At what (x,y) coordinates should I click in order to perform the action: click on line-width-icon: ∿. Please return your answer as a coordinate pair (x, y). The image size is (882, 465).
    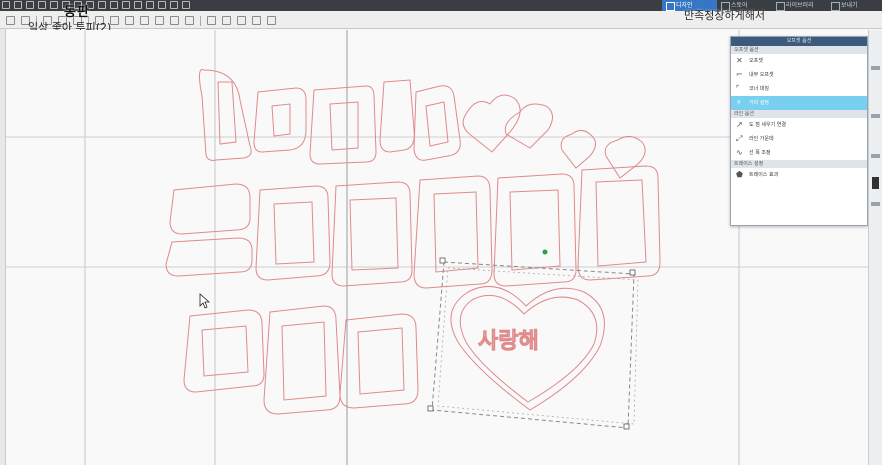
    Looking at the image, I should click on (739, 152).